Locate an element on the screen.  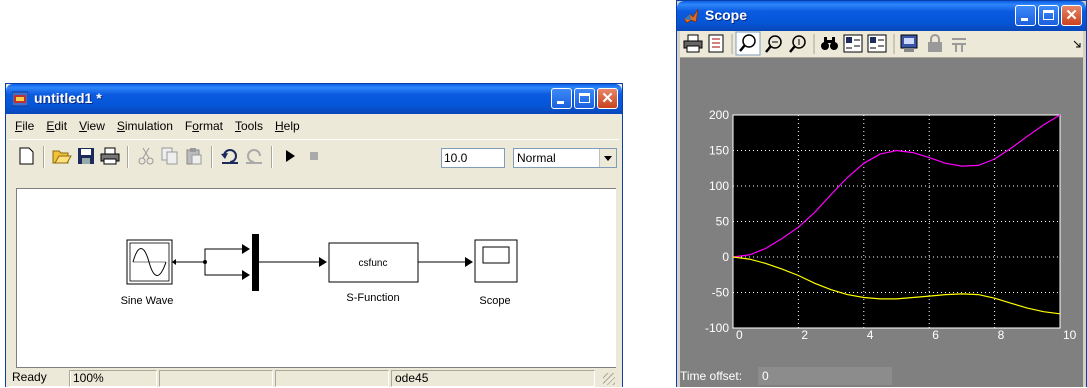
scope-block is located at coordinates (496, 261).